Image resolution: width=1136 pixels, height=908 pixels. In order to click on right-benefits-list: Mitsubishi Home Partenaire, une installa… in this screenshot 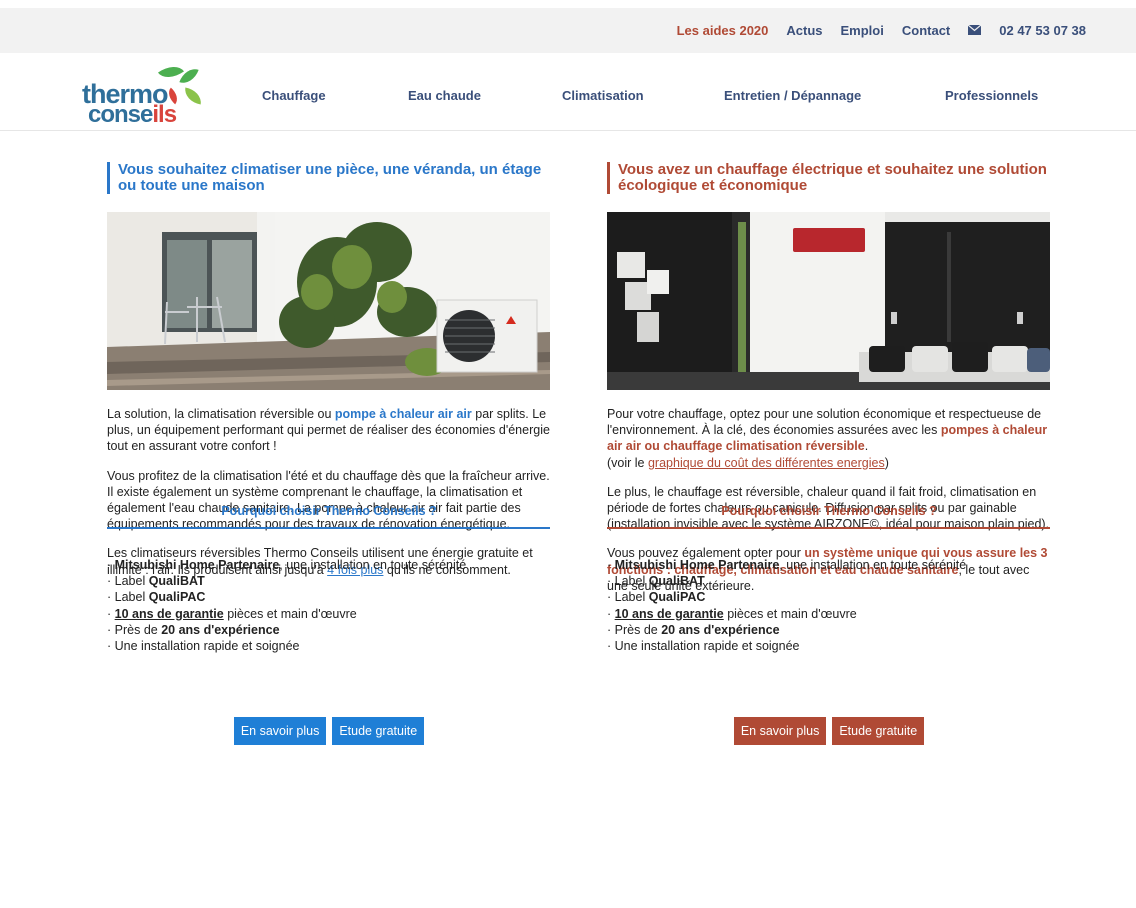, I will do `click(829, 605)`.